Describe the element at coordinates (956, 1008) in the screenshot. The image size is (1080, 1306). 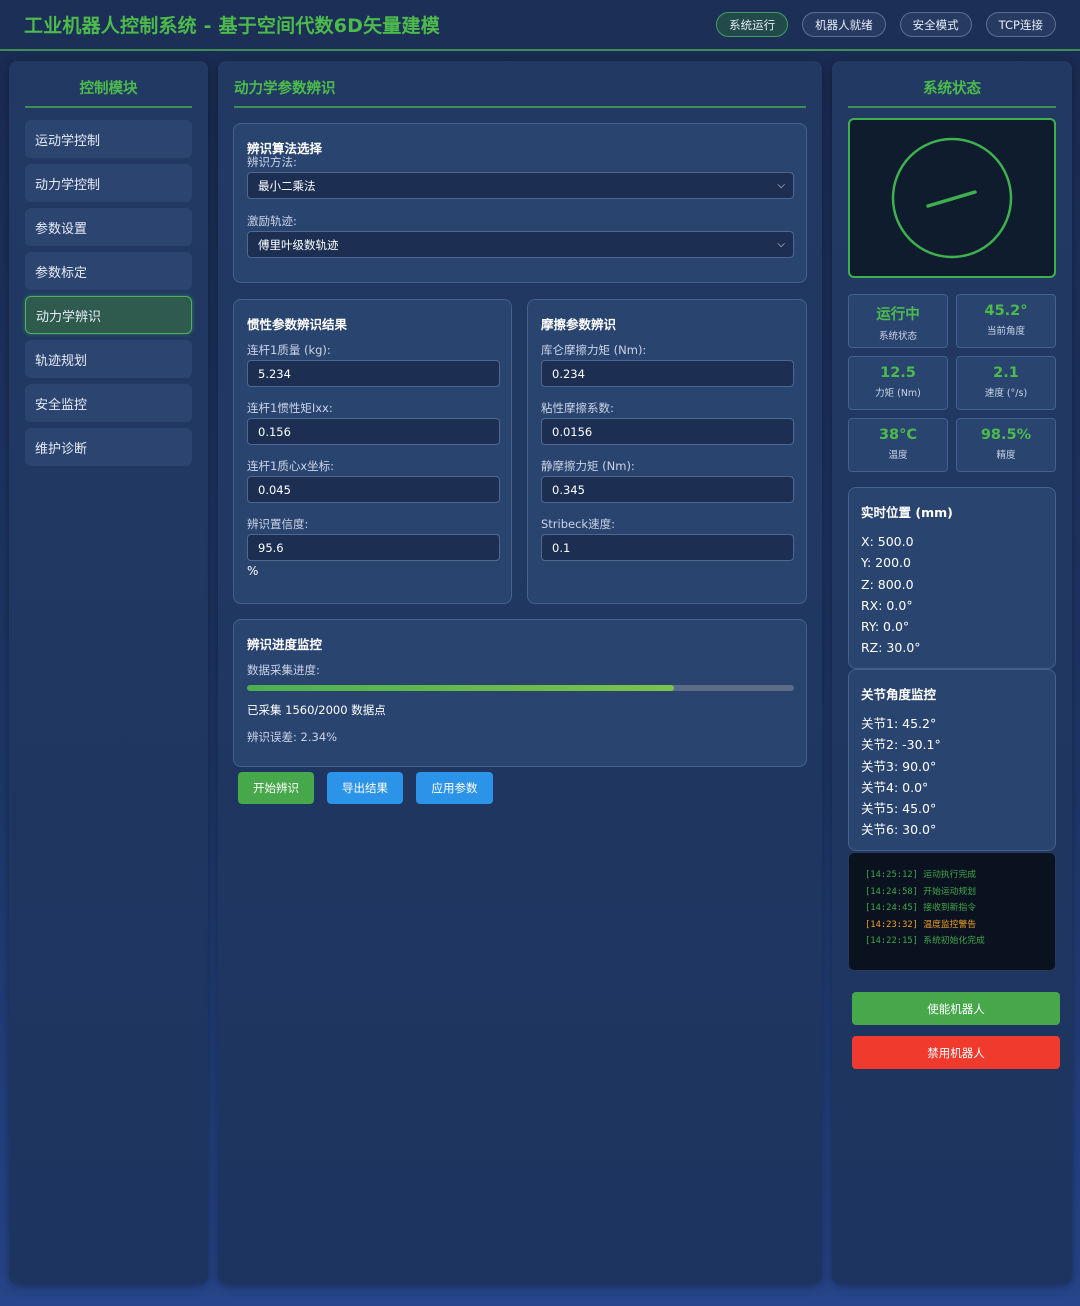
I see `enable-robot-button: 使能机器人` at that location.